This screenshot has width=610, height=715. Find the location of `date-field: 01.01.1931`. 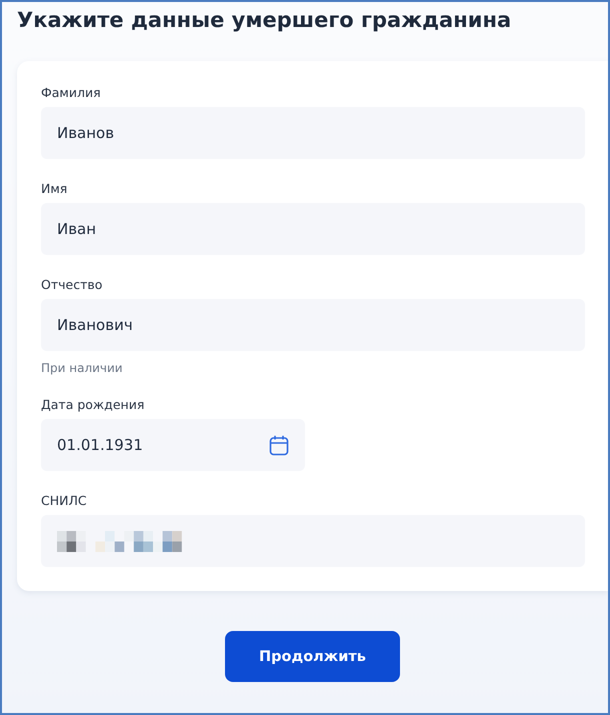

date-field: 01.01.1931 is located at coordinates (173, 445).